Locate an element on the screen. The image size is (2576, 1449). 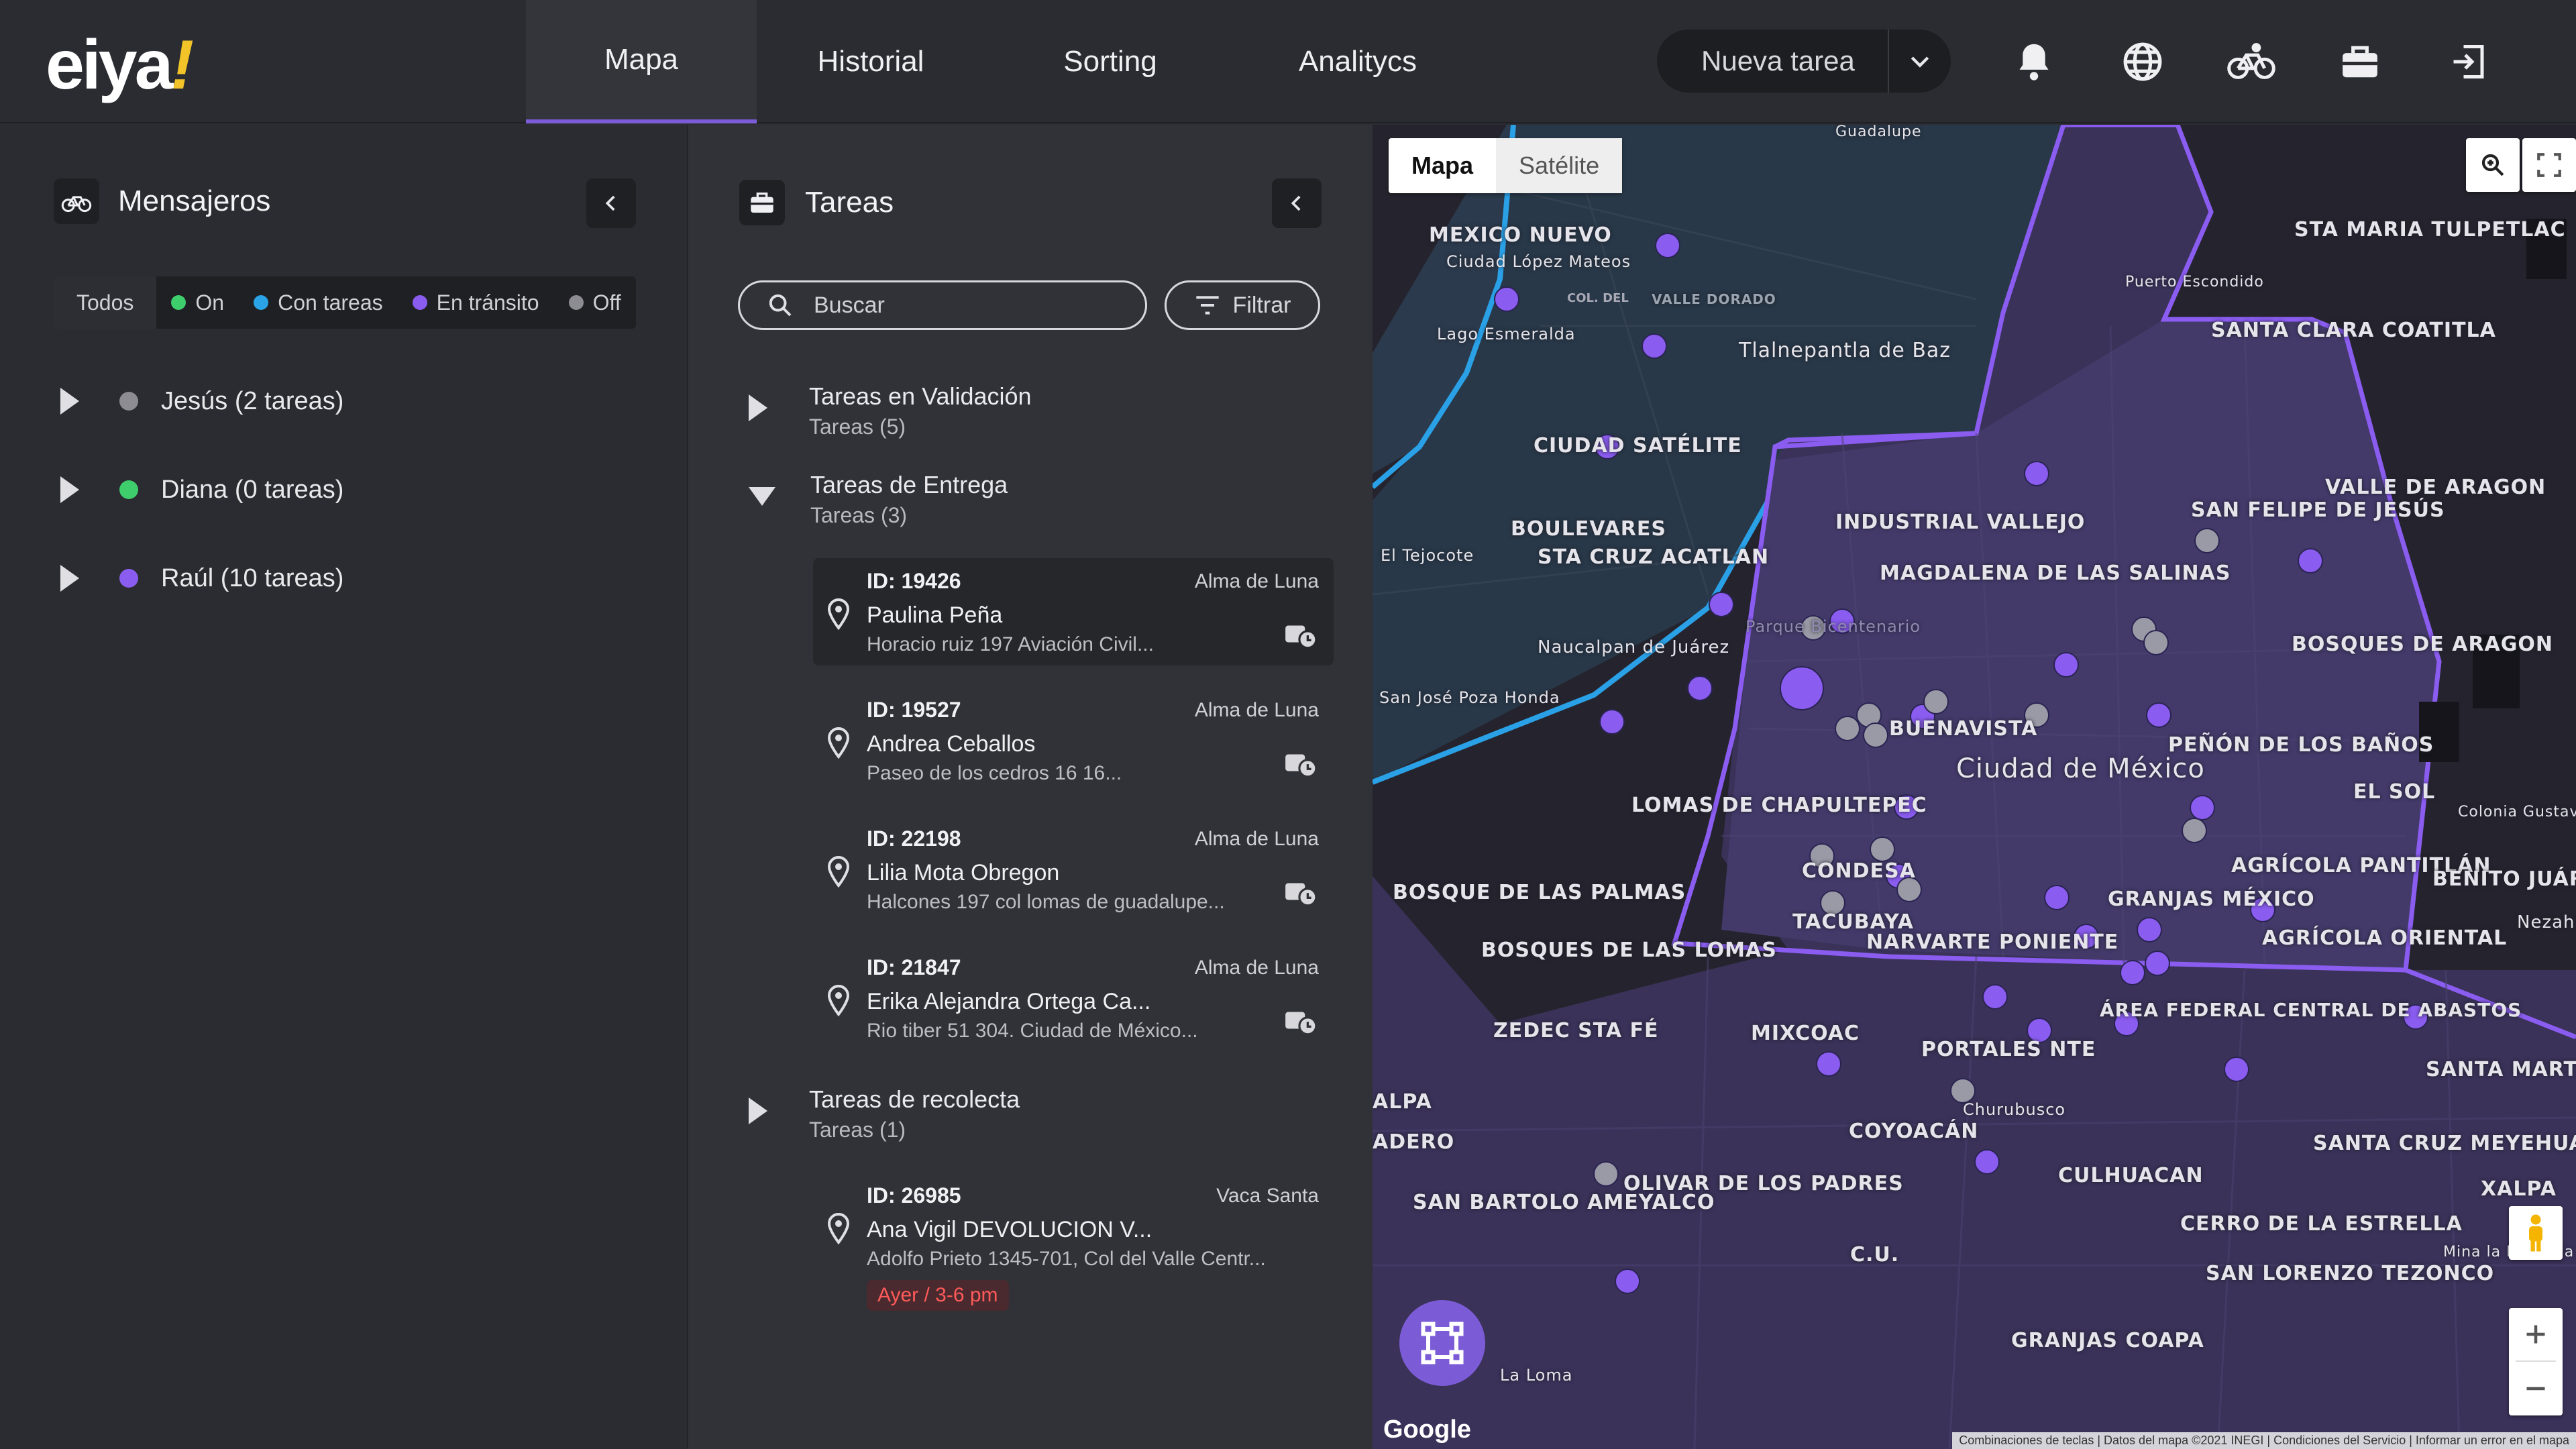
group-entrega: Tareas de Entrega Tareas (3) is located at coordinates (878, 499).